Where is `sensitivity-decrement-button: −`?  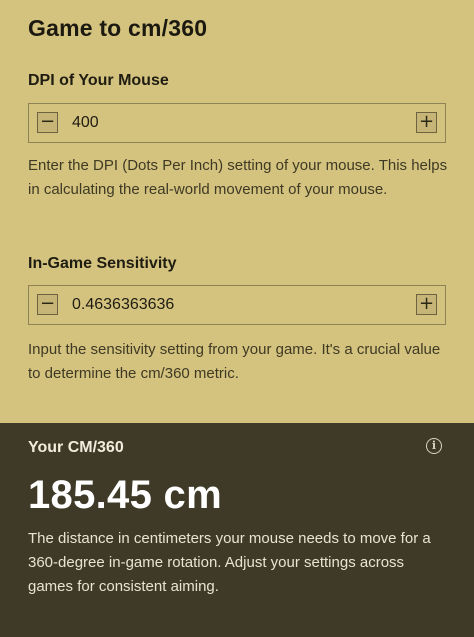 sensitivity-decrement-button: − is located at coordinates (47, 304).